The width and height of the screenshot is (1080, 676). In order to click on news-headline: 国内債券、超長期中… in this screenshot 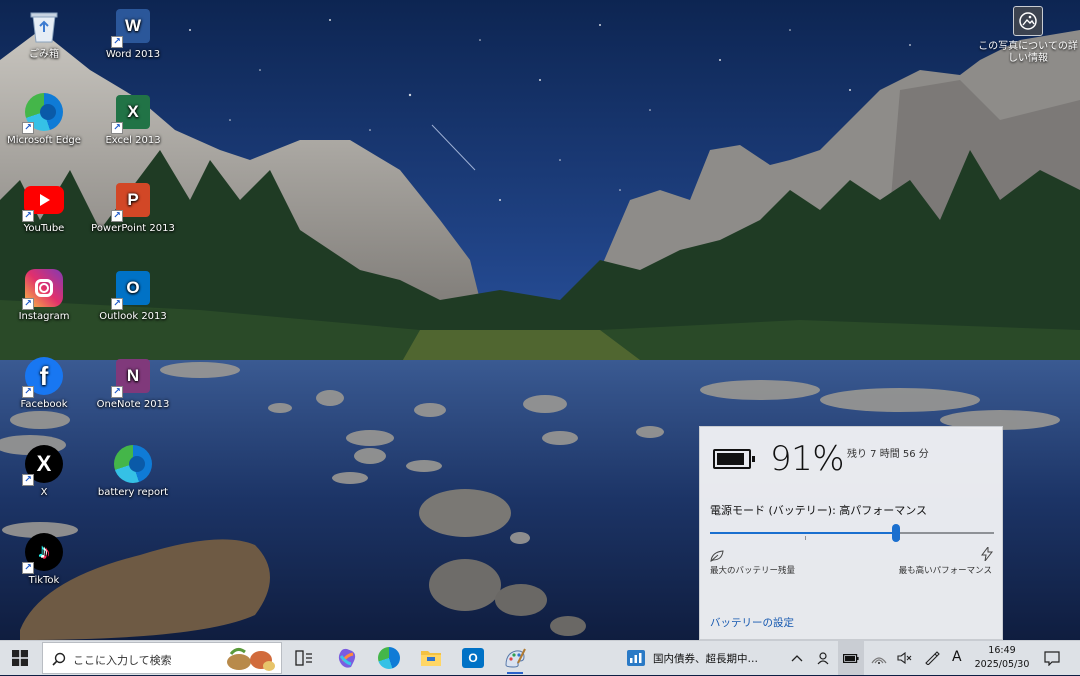, I will do `click(705, 658)`.